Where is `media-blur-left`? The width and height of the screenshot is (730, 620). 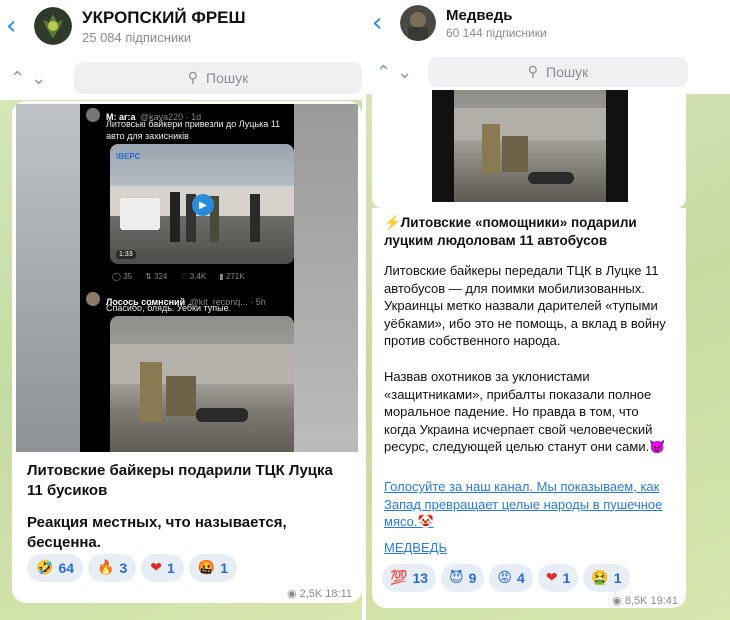
media-blur-left is located at coordinates (48, 278).